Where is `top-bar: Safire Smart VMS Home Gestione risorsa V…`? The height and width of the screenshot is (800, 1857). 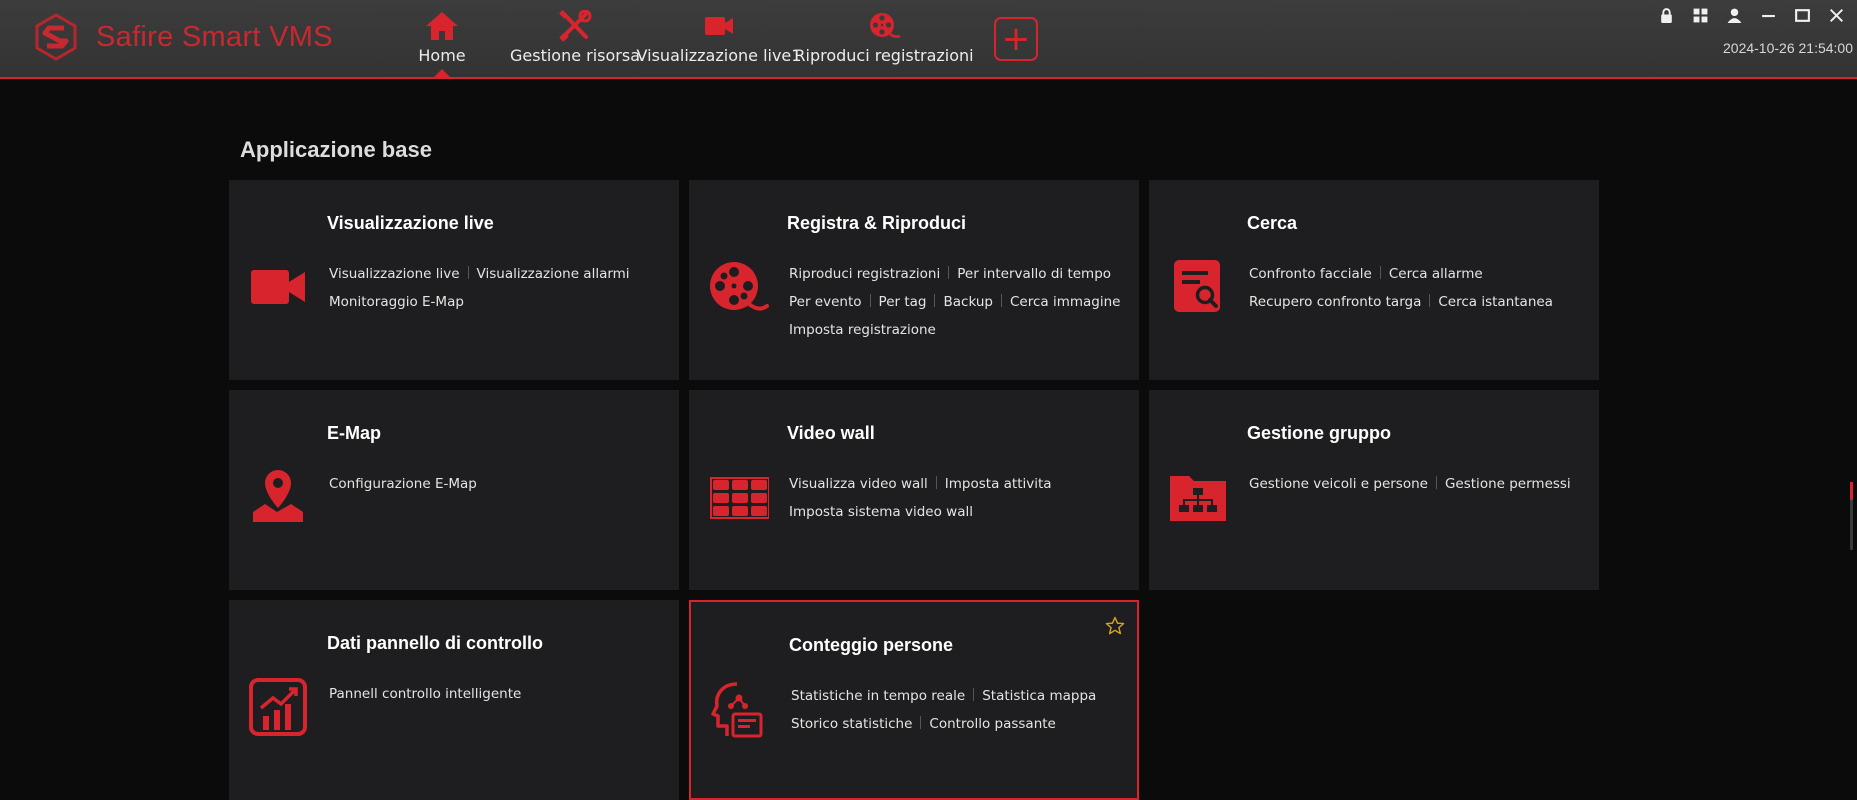 top-bar: Safire Smart VMS Home Gestione risorsa V… is located at coordinates (928, 39).